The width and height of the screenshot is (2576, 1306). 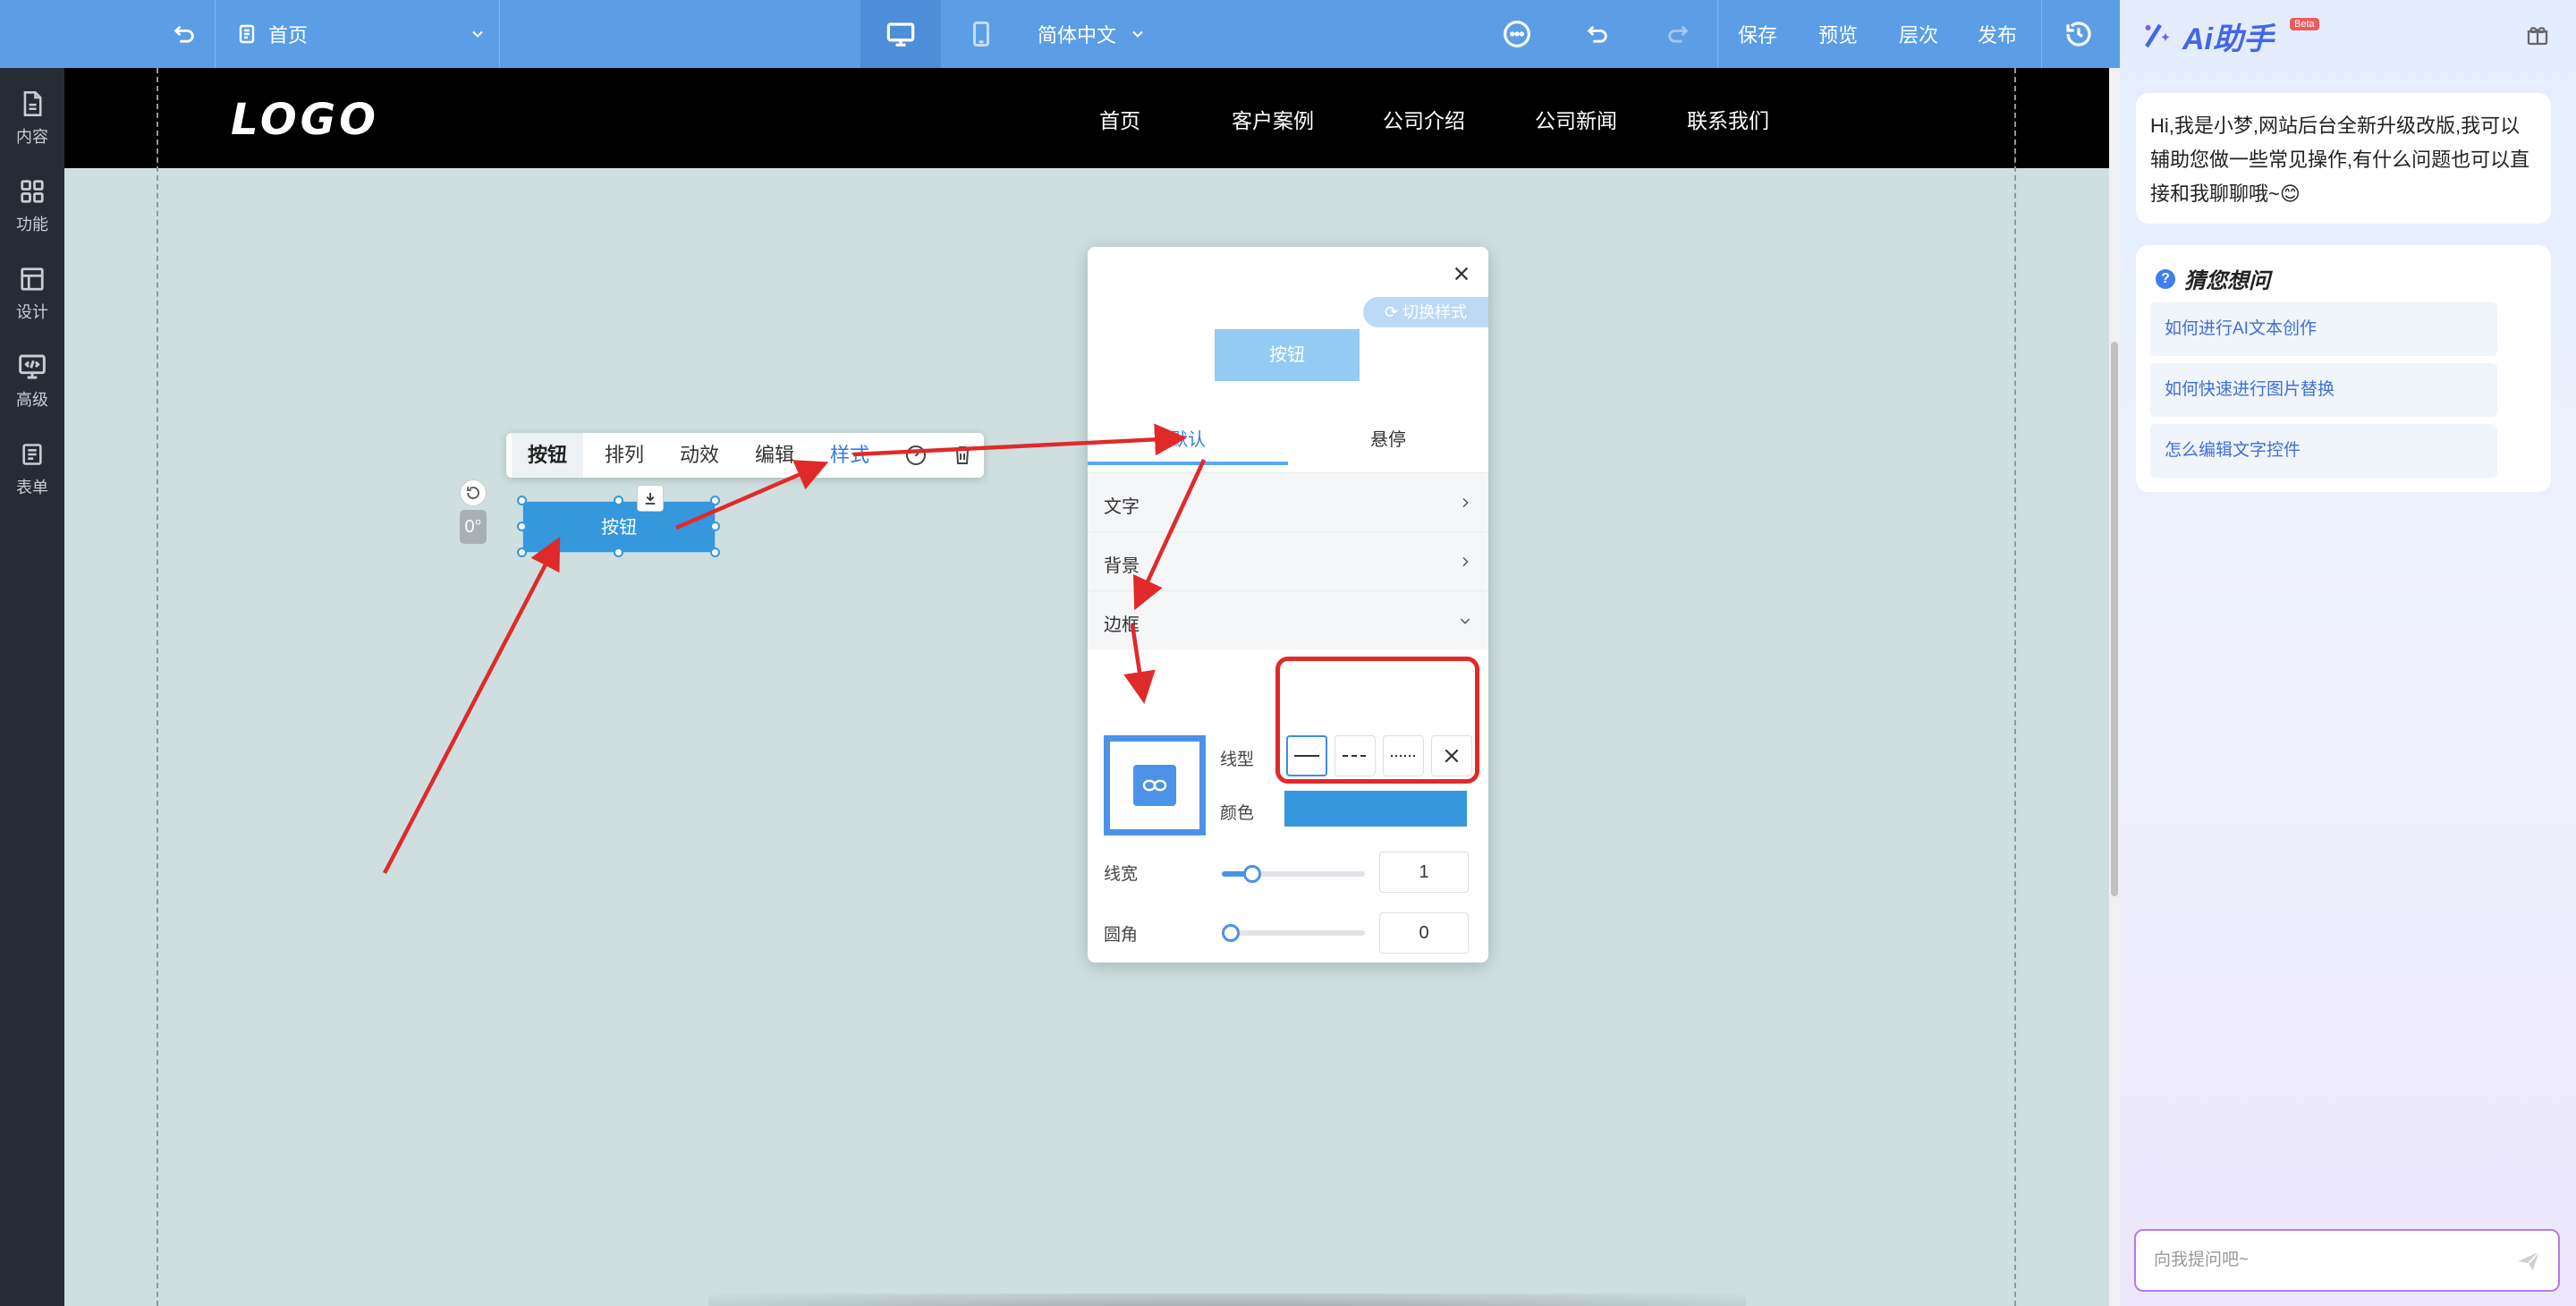 I want to click on scroll-thumb, so click(x=2114, y=619).